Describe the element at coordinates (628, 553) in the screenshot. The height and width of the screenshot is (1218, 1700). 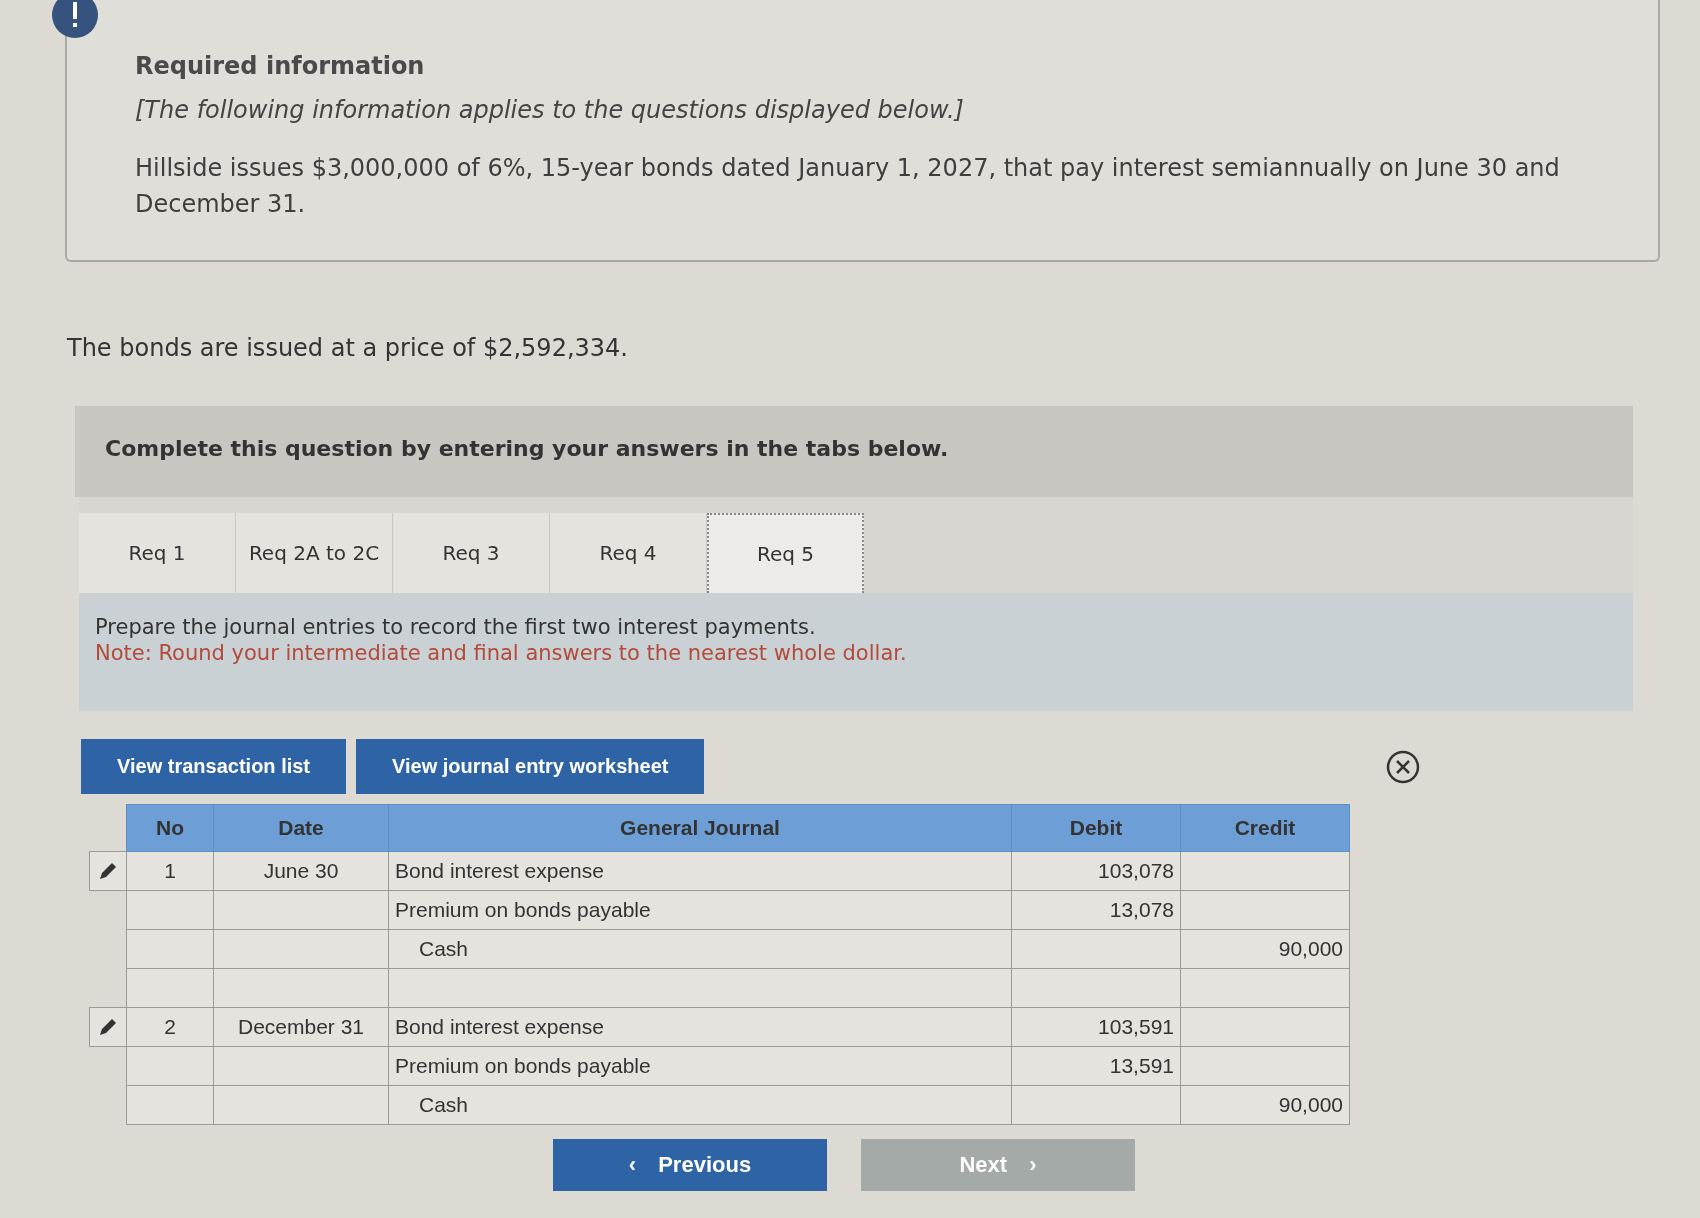
I see `req-tab: Req 4` at that location.